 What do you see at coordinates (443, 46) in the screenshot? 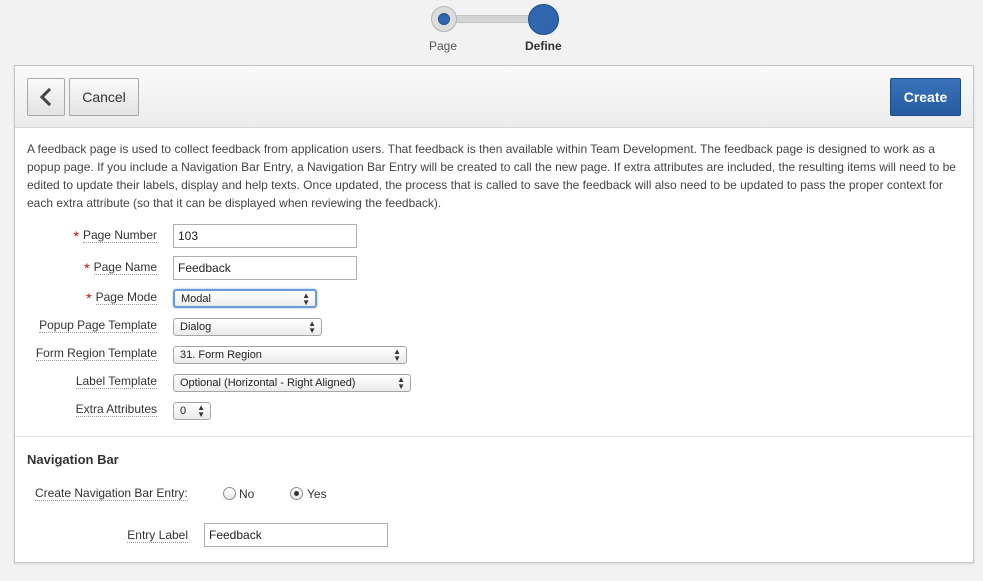
I see `wizard-step-page-label: Page` at bounding box center [443, 46].